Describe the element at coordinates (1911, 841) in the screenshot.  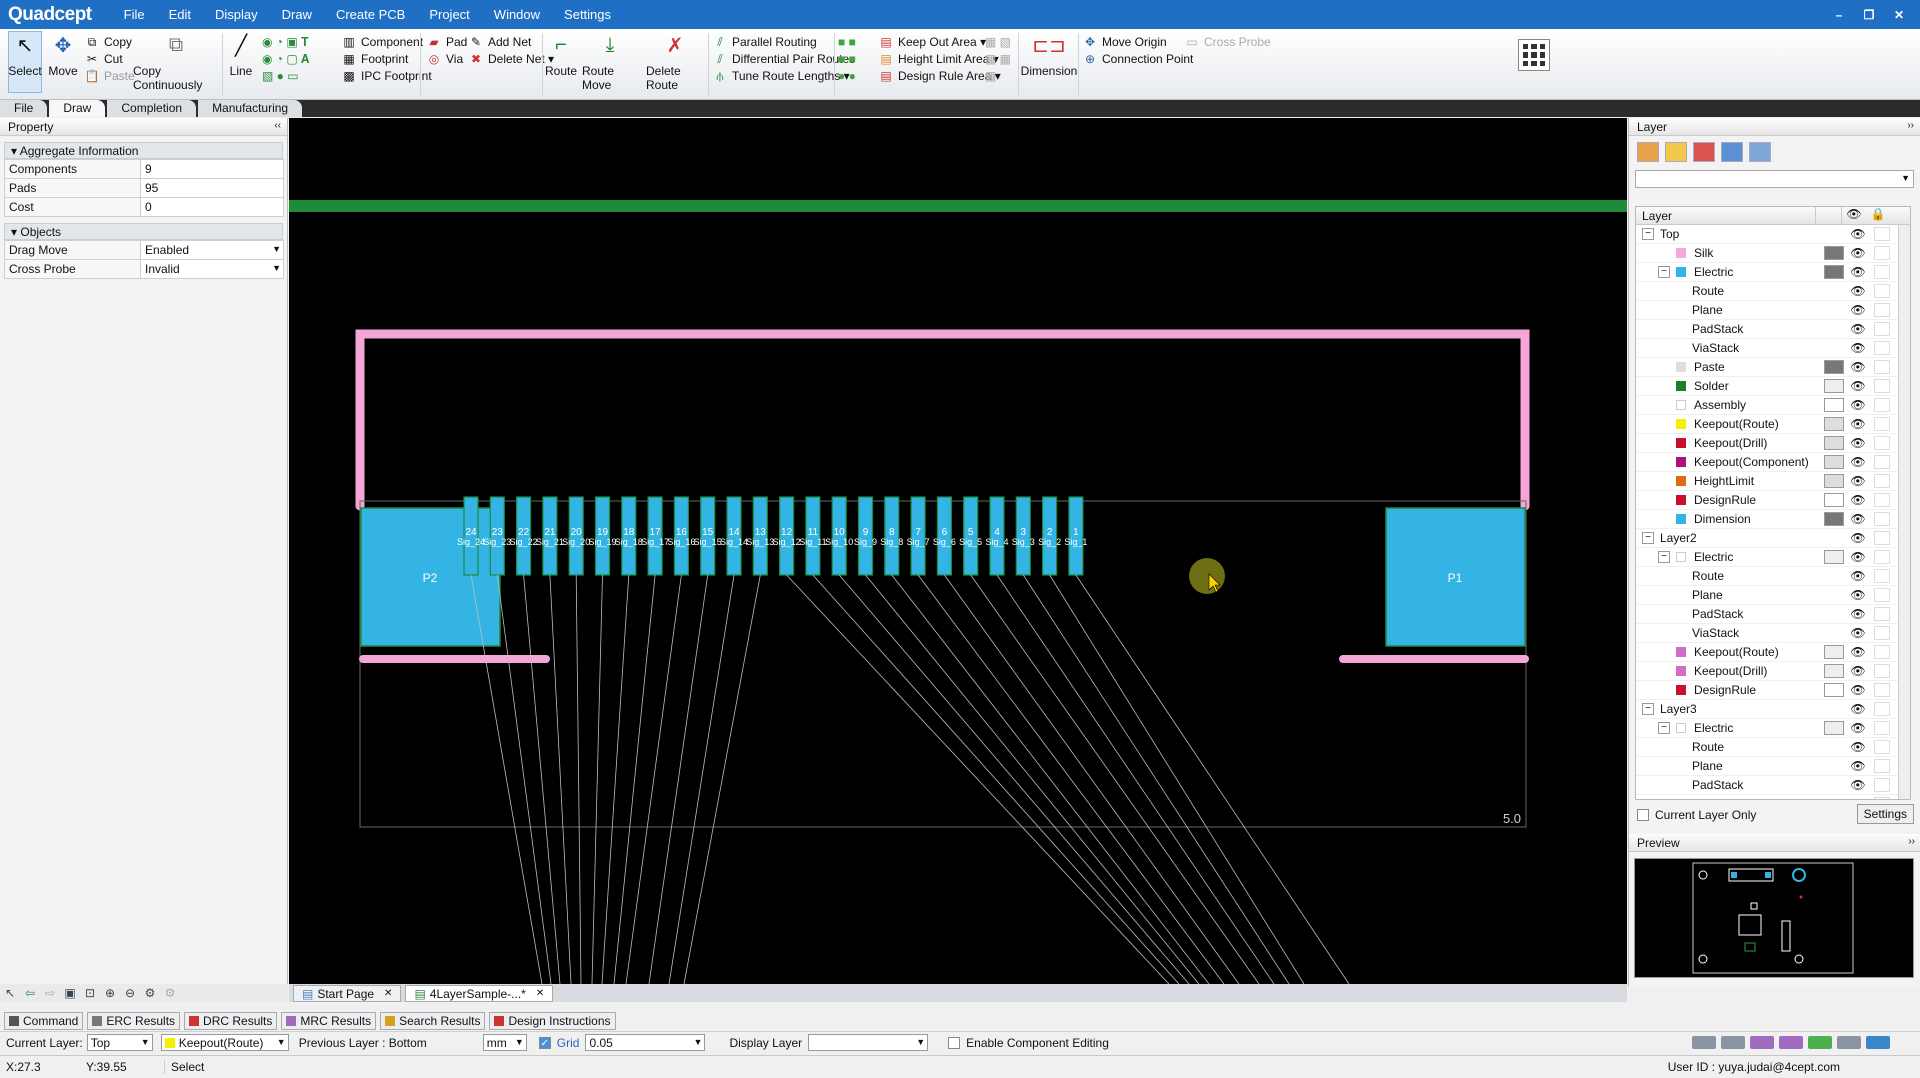
I see `collapse-icon: ››` at that location.